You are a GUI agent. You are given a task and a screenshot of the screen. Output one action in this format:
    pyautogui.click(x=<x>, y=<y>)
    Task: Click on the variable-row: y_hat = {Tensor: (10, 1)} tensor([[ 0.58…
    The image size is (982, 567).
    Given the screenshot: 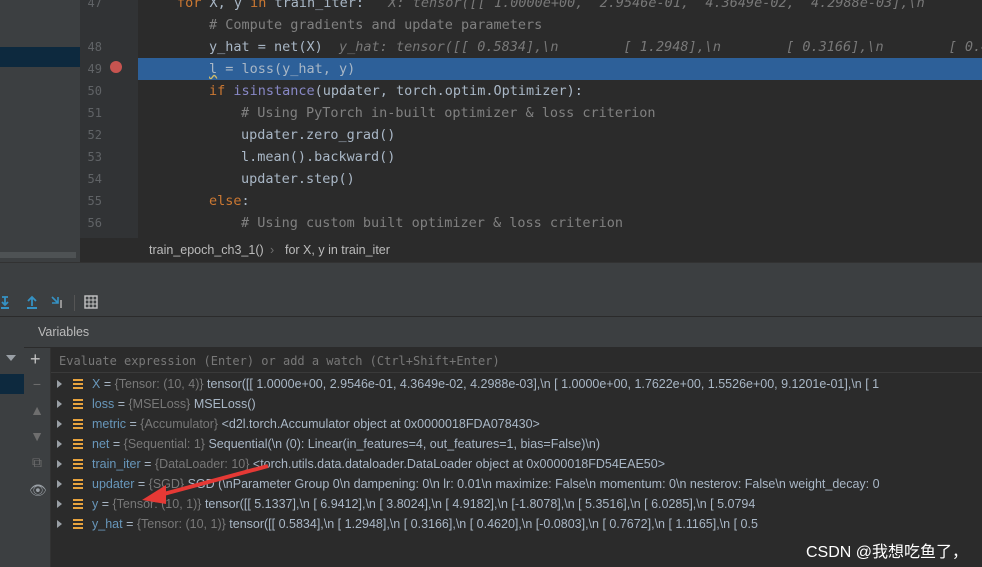 What is the action you would take?
    pyautogui.click(x=516, y=524)
    